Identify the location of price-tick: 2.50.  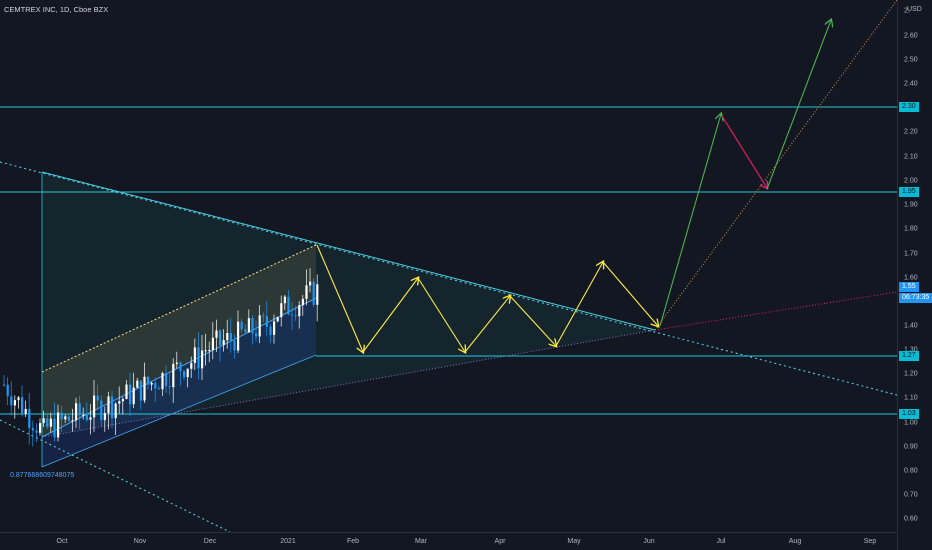
(911, 60).